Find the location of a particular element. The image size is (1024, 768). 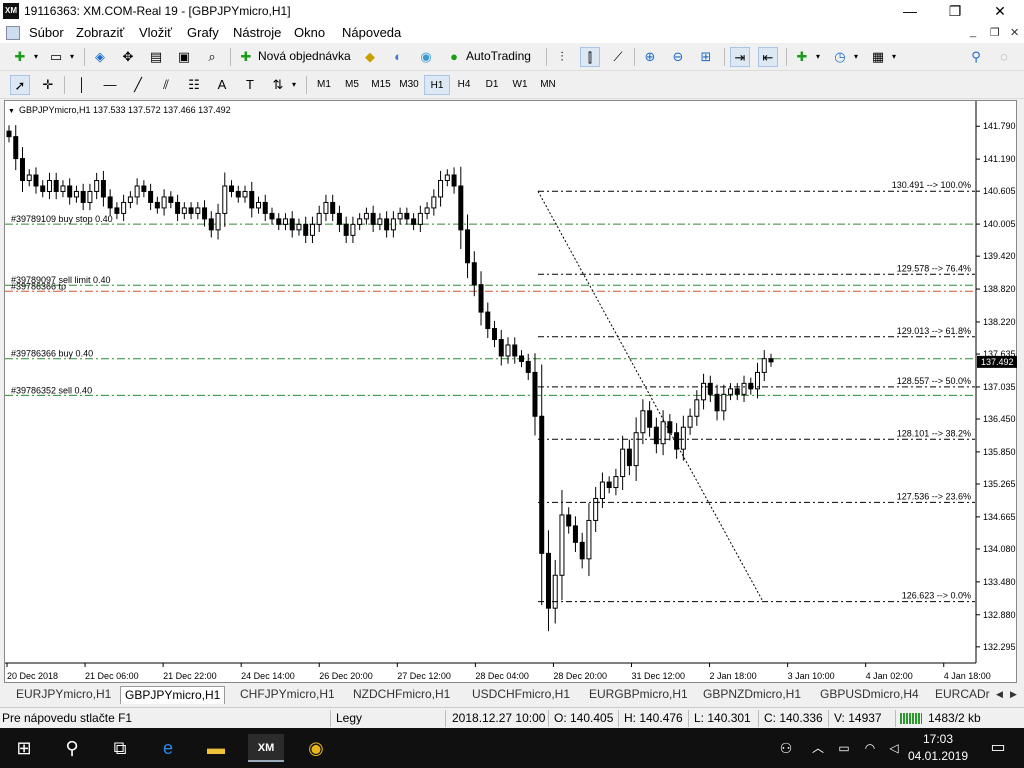

status-separator is located at coordinates (895, 718).